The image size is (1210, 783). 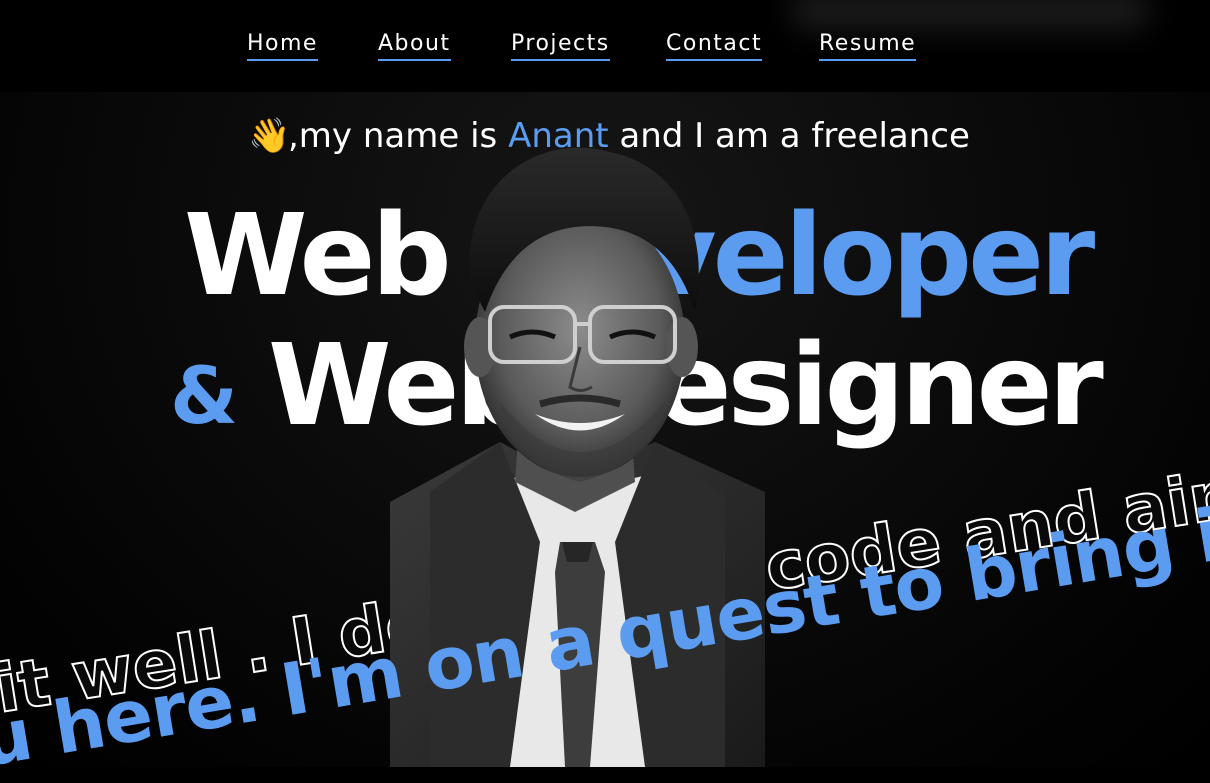 I want to click on headline-ampersand: &, so click(x=204, y=397).